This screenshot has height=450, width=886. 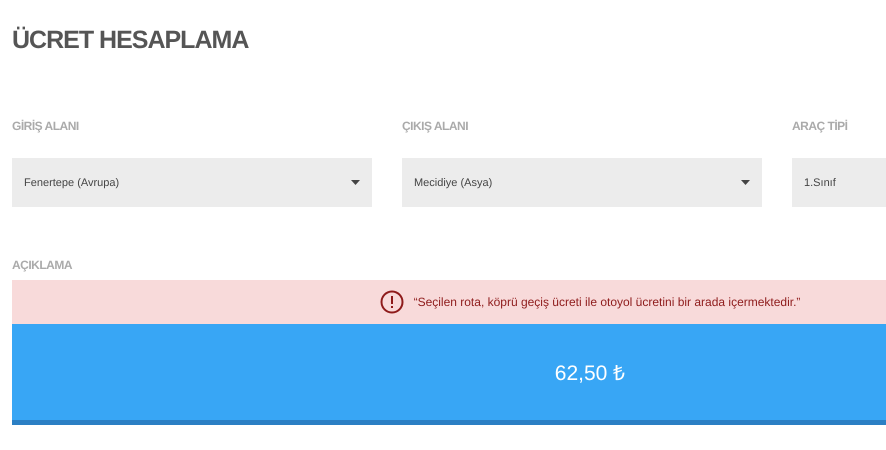 What do you see at coordinates (45, 127) in the screenshot?
I see `field-label: GİRİŞ ALANI` at bounding box center [45, 127].